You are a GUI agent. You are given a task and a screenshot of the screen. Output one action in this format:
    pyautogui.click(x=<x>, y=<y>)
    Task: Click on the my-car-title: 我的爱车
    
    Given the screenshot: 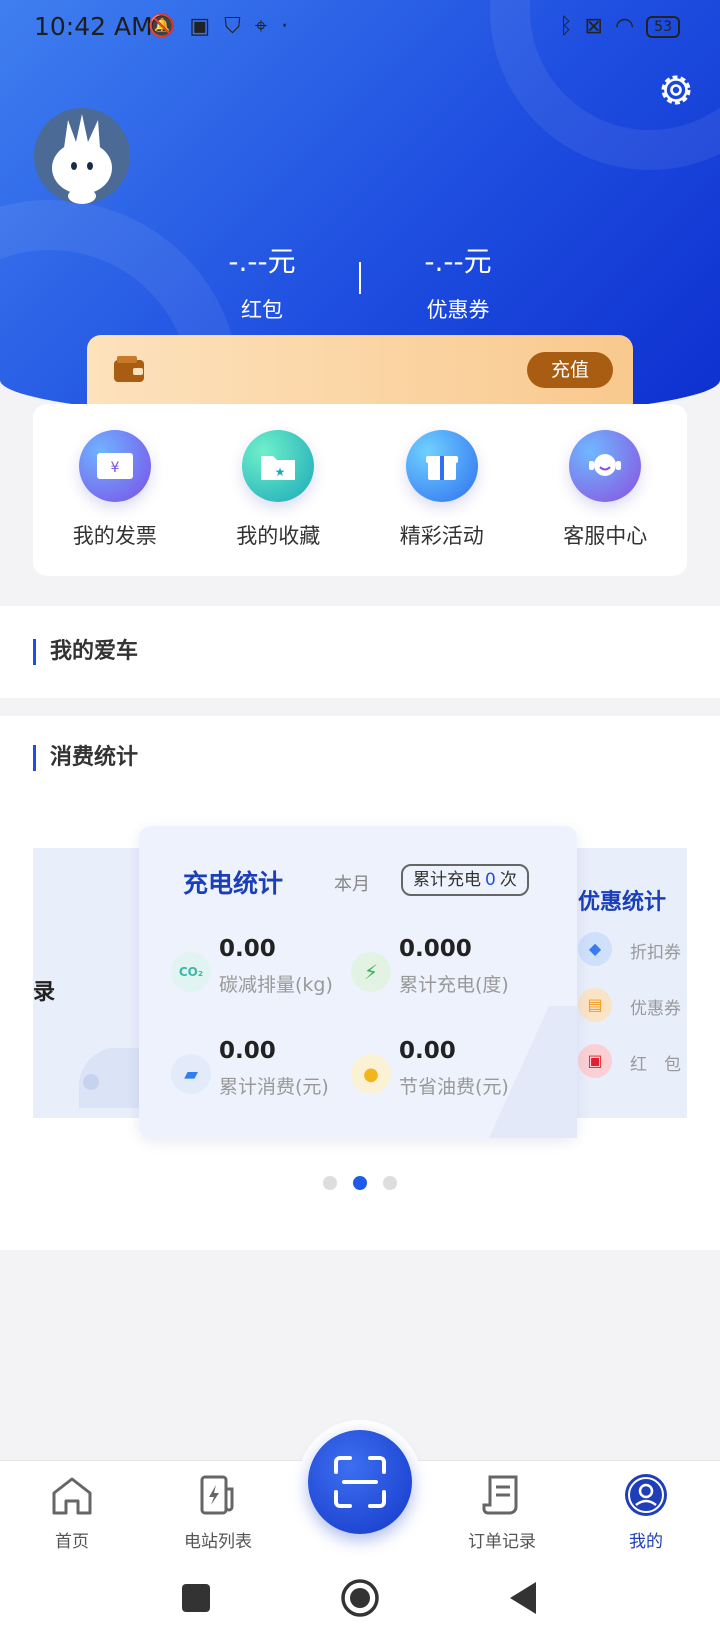 What is the action you would take?
    pyautogui.click(x=85, y=652)
    